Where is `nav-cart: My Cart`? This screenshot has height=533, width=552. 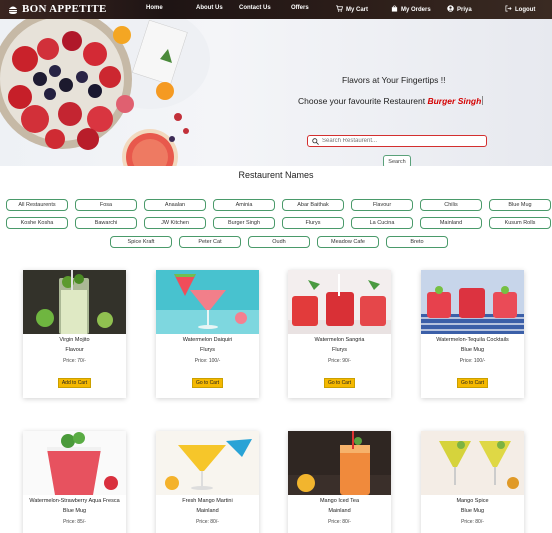 nav-cart: My Cart is located at coordinates (352, 9).